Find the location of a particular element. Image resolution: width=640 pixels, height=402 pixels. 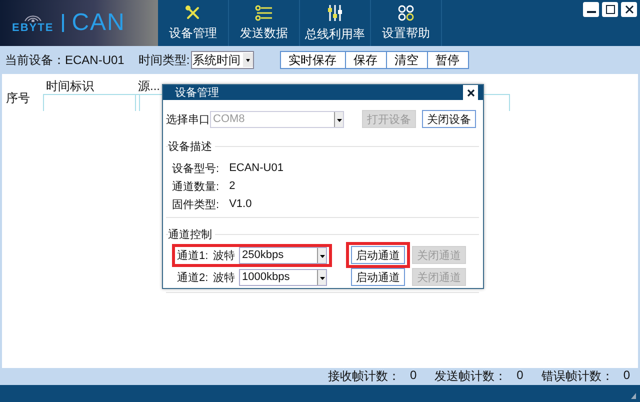

baud-select: 250kbps is located at coordinates (283, 255).